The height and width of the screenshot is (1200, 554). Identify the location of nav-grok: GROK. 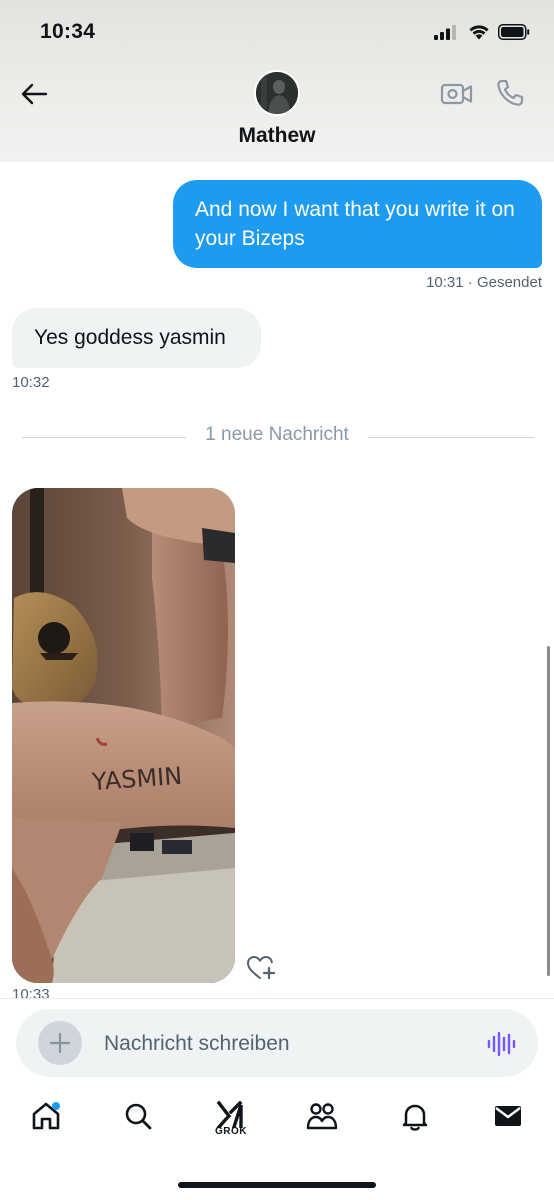
(231, 1122).